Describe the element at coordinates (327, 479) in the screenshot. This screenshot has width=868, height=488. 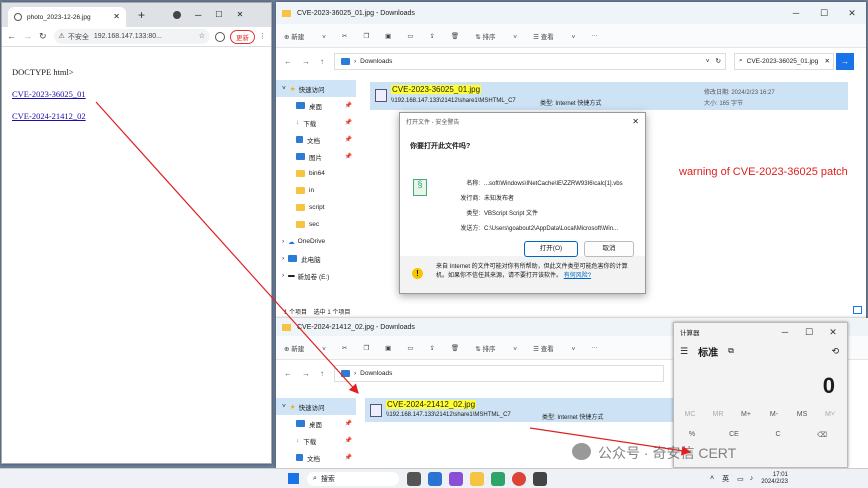
I see `taskbar-search-text: 搜索` at that location.